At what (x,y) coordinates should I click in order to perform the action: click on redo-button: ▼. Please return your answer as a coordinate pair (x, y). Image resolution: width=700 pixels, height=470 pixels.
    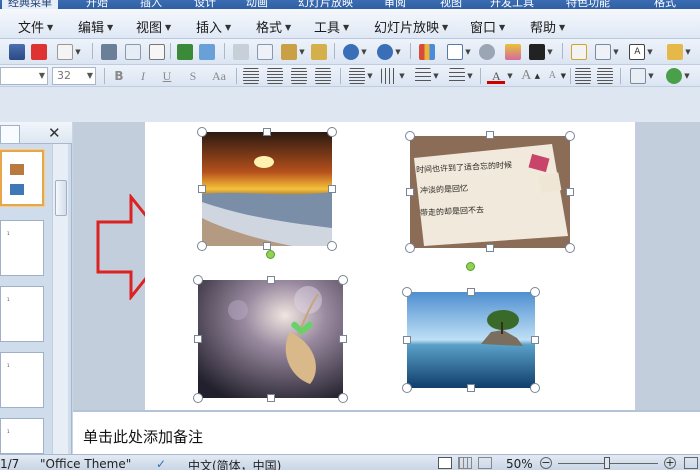
    Looking at the image, I should click on (389, 52).